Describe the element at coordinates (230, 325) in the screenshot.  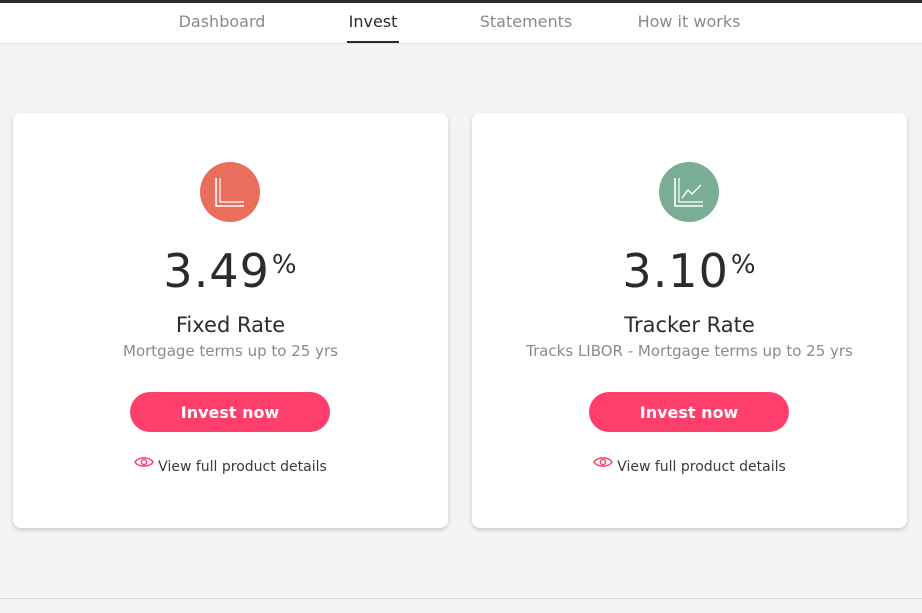
I see `product-title: Fixed Rate` at that location.